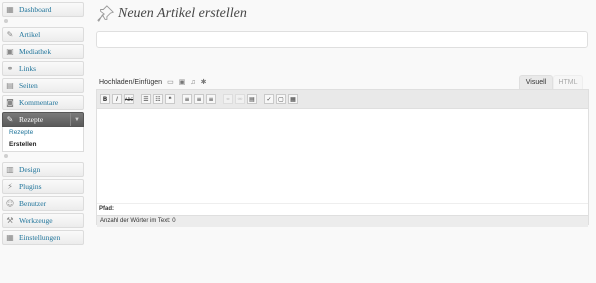 The image size is (596, 283). I want to click on menu-einstellungen: ▦ Einstellungen, so click(43, 237).